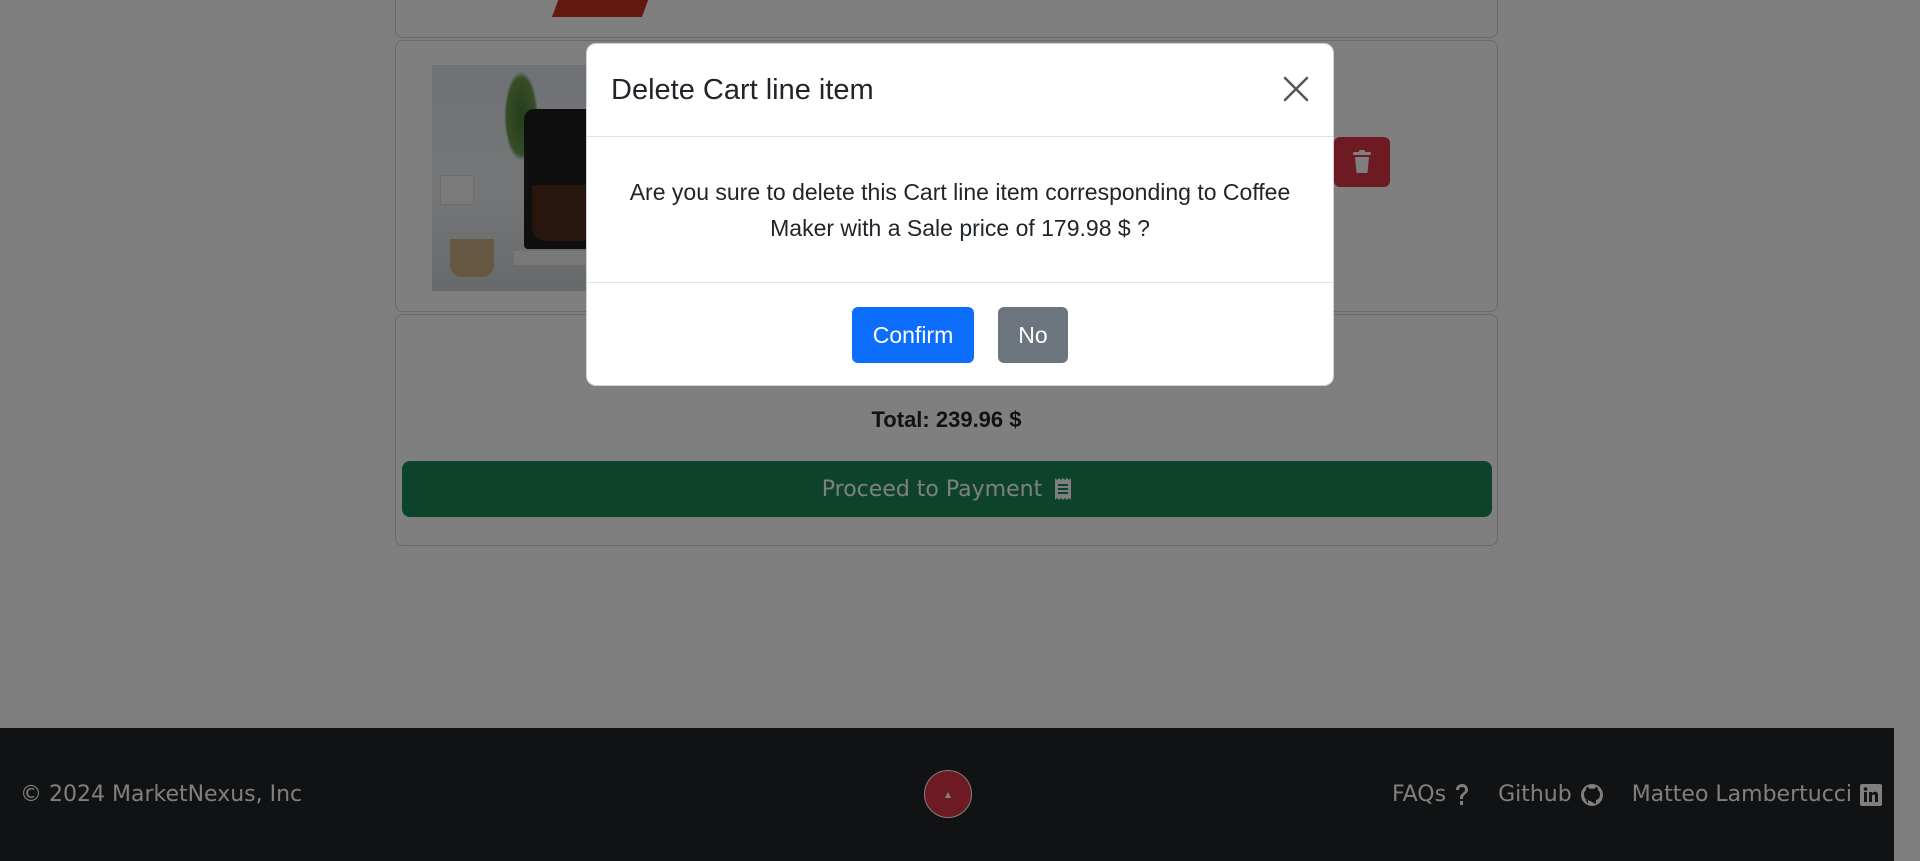 This screenshot has height=861, width=1920. Describe the element at coordinates (960, 90) in the screenshot. I see `dialog-header: Delete Cart line item` at that location.